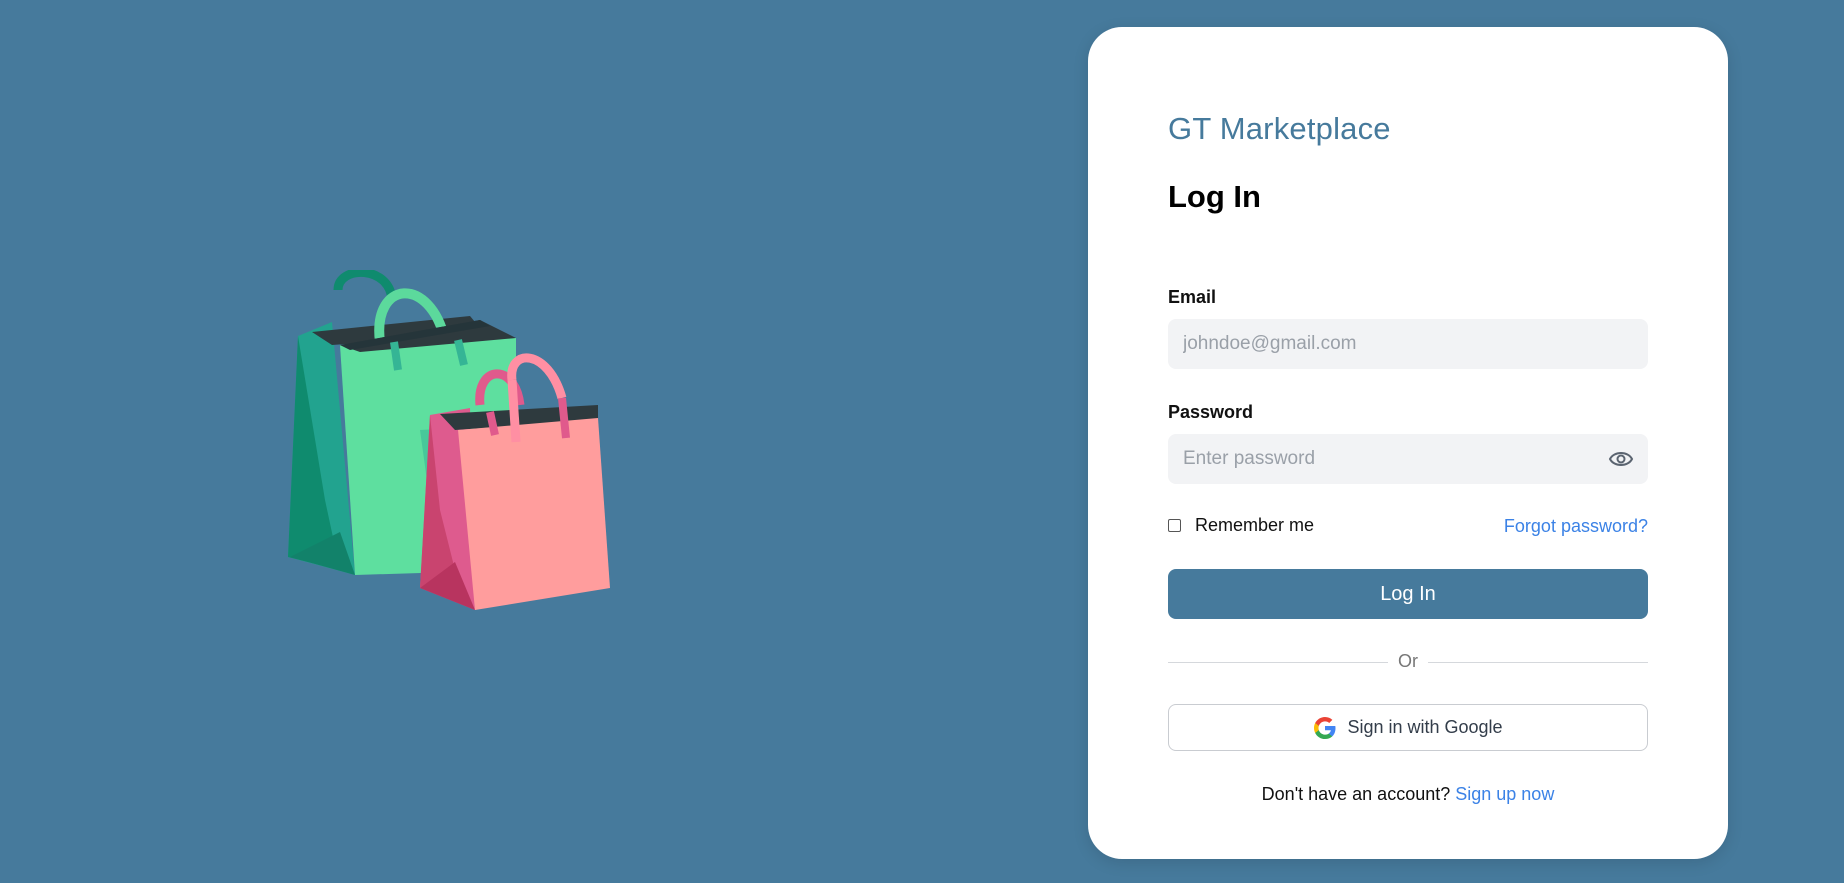  What do you see at coordinates (1538, 662) in the screenshot?
I see `divider-line-right` at bounding box center [1538, 662].